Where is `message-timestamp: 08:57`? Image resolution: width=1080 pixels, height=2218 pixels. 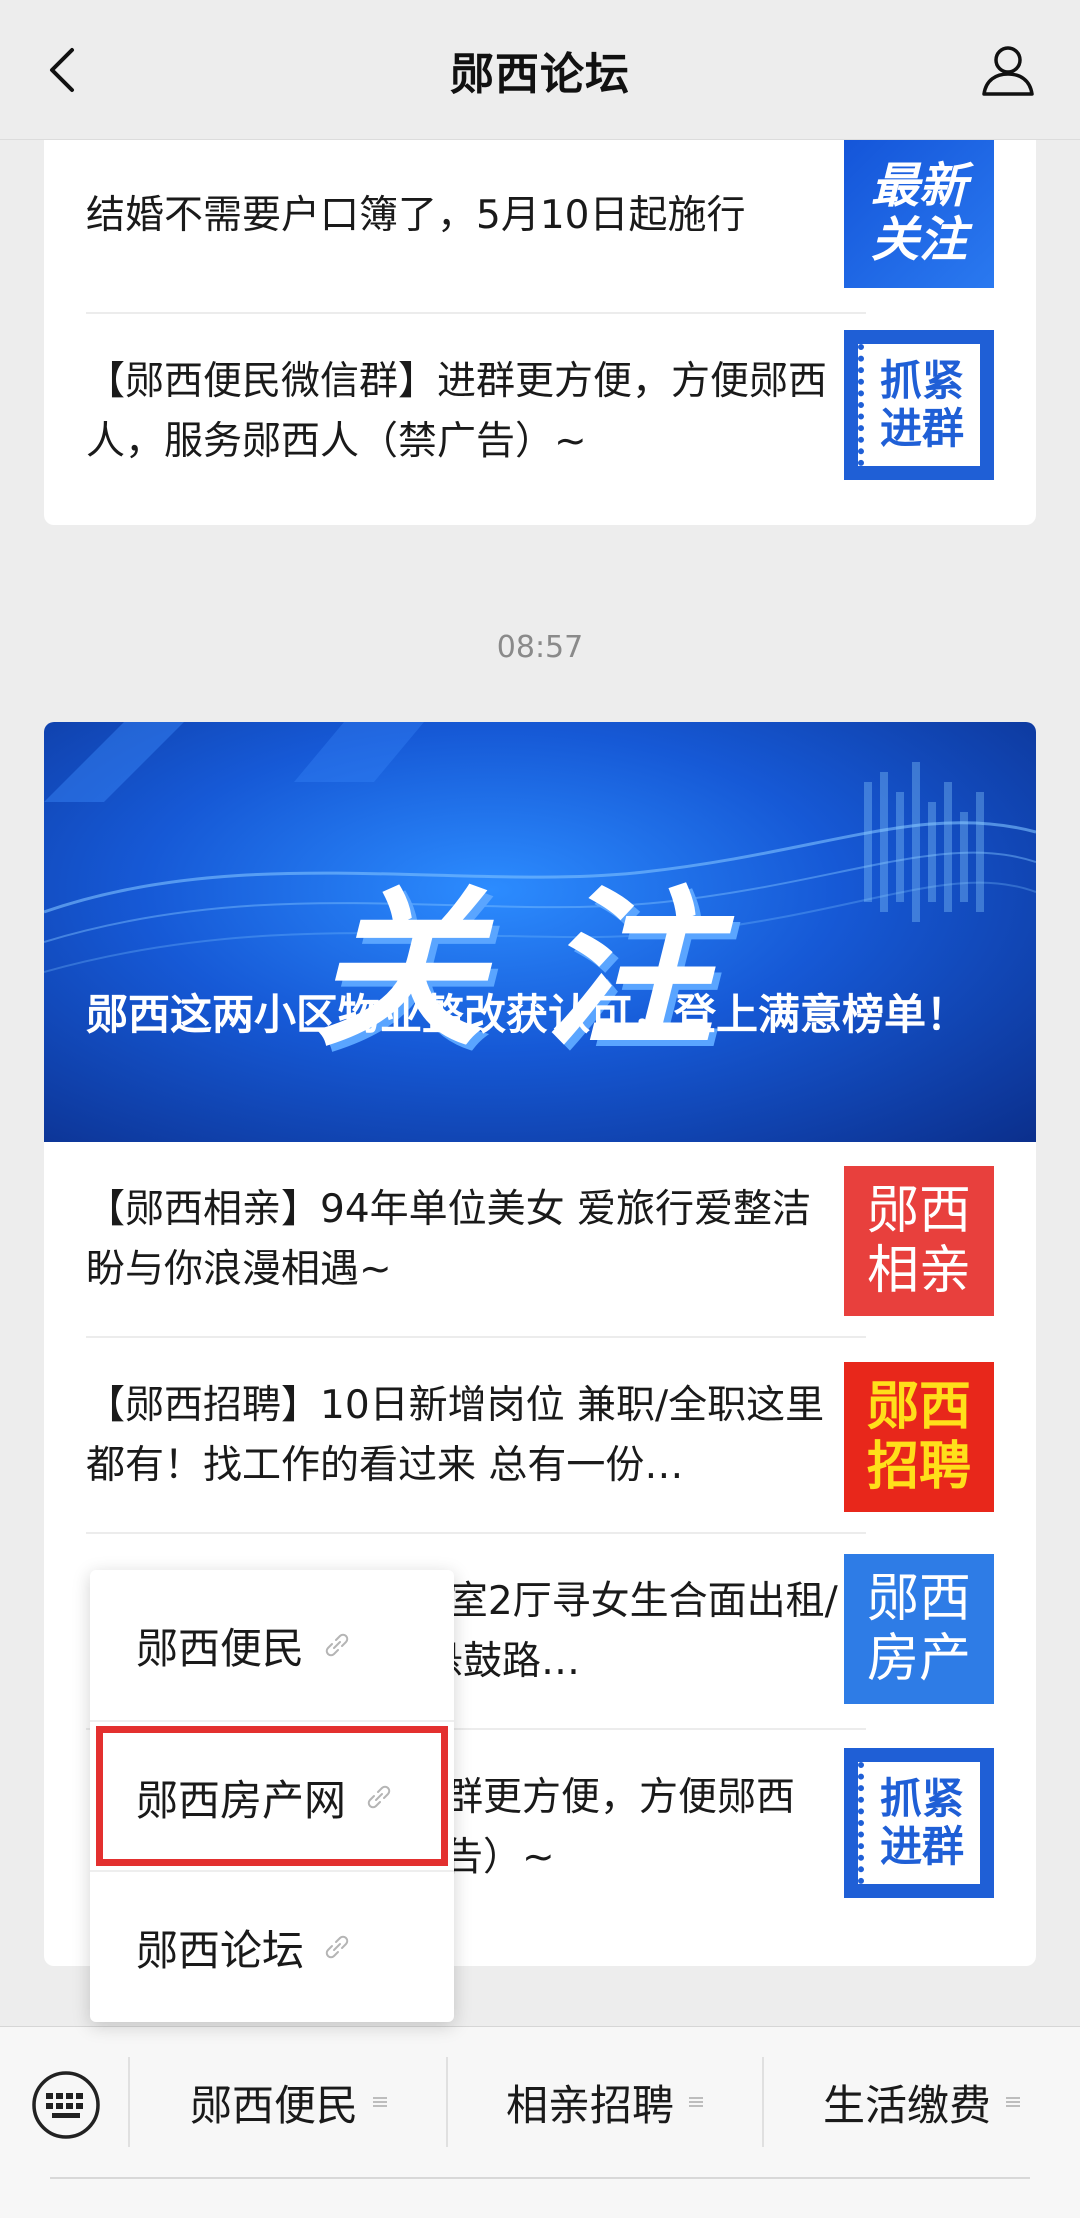 message-timestamp: 08:57 is located at coordinates (540, 647).